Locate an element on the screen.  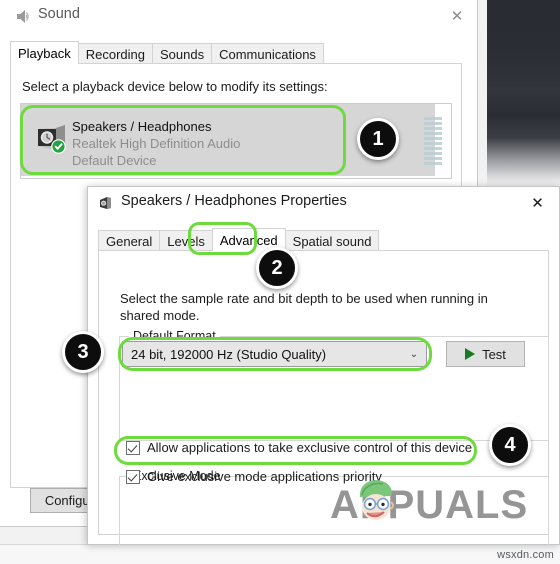
test-button-label: Test is located at coordinates (494, 354).